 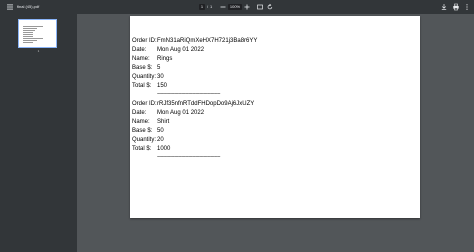 I want to click on pdf-toolbar: final (45).pdf 1 / 1 100%, so click(x=237, y=7).